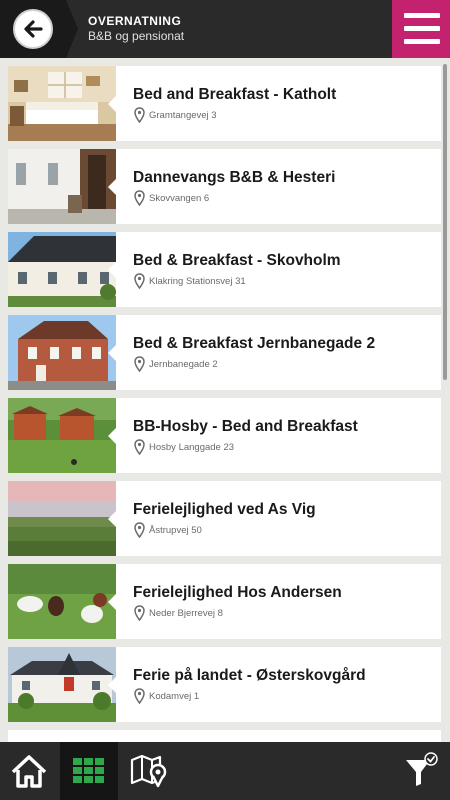 This screenshot has height=800, width=450. Describe the element at coordinates (179, 198) in the screenshot. I see `item-address: Skovvangen 6` at that location.